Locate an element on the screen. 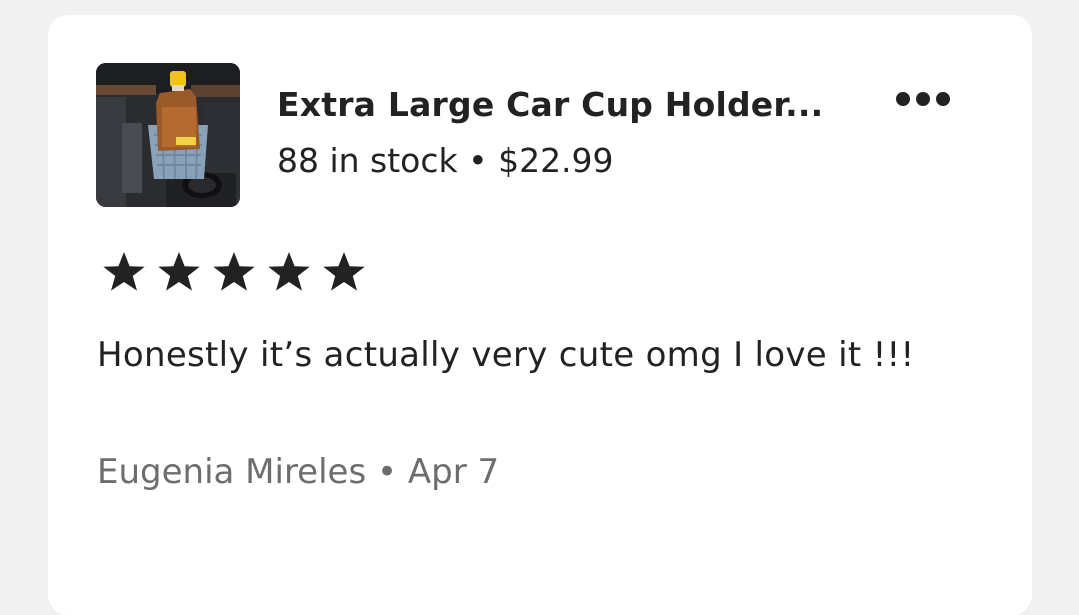 The height and width of the screenshot is (615, 1079). more-horizontal-icon is located at coordinates (903, 99).